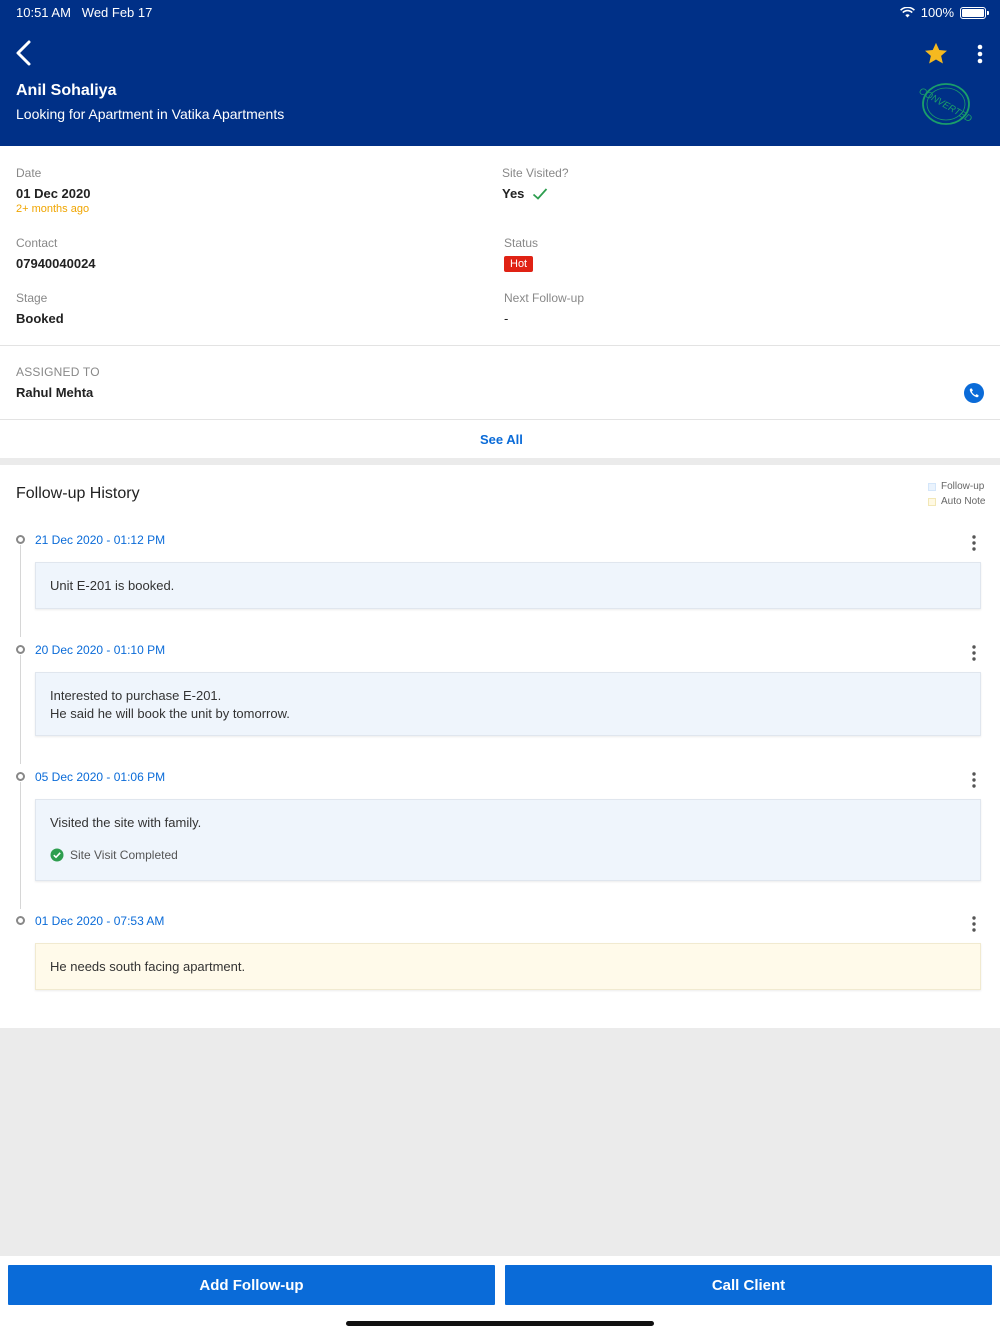 Image resolution: width=1000 pixels, height=1334 pixels. I want to click on contact-value: 07940040024, so click(56, 263).